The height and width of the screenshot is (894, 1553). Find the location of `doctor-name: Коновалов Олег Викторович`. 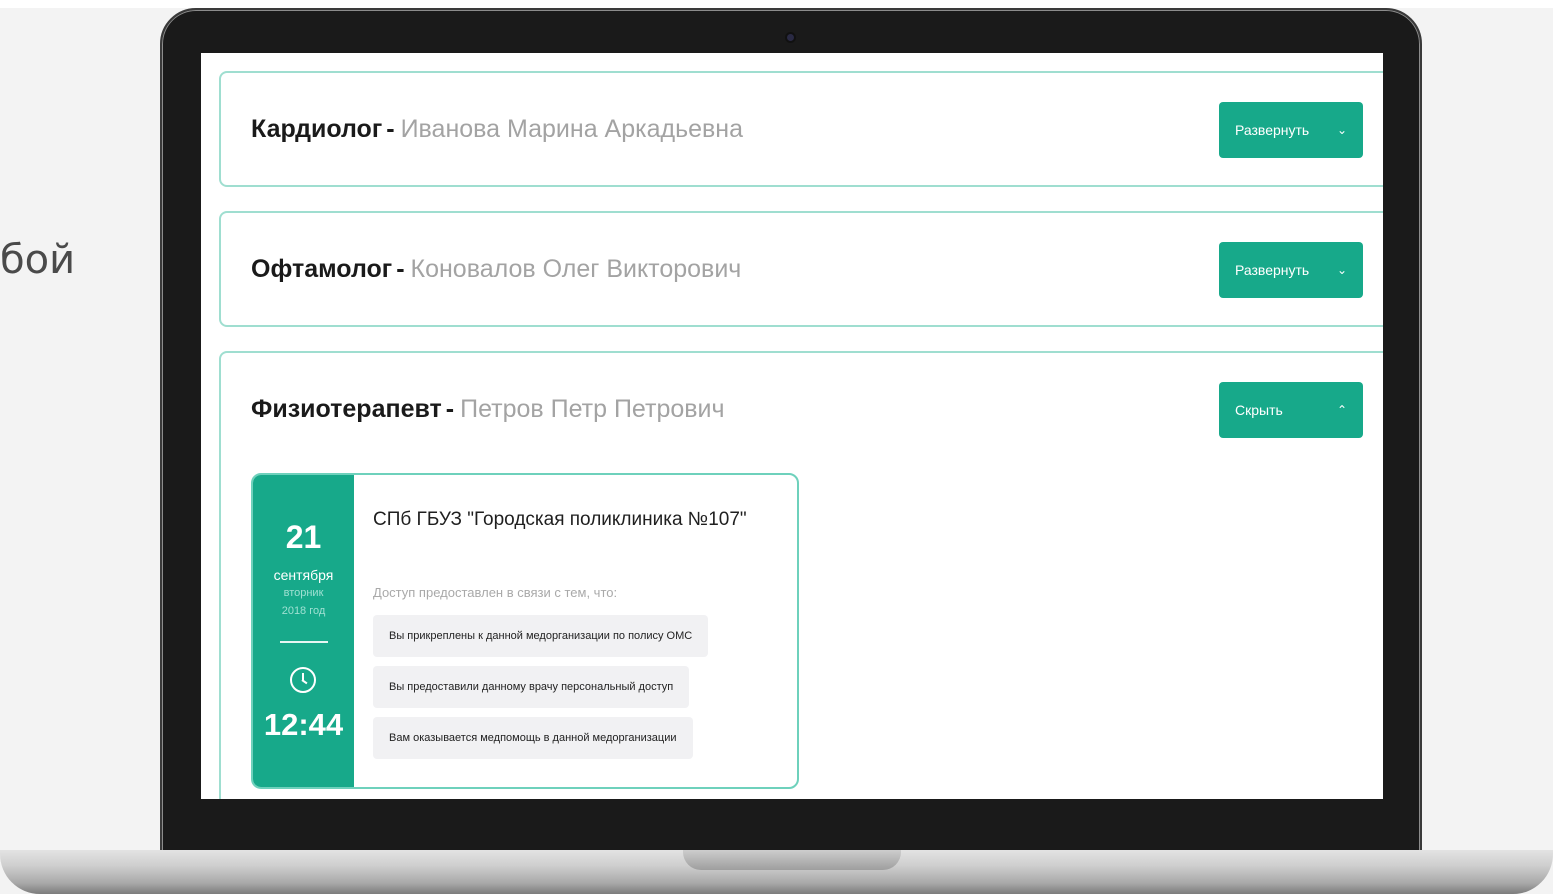

doctor-name: Коновалов Олег Викторович is located at coordinates (576, 268).